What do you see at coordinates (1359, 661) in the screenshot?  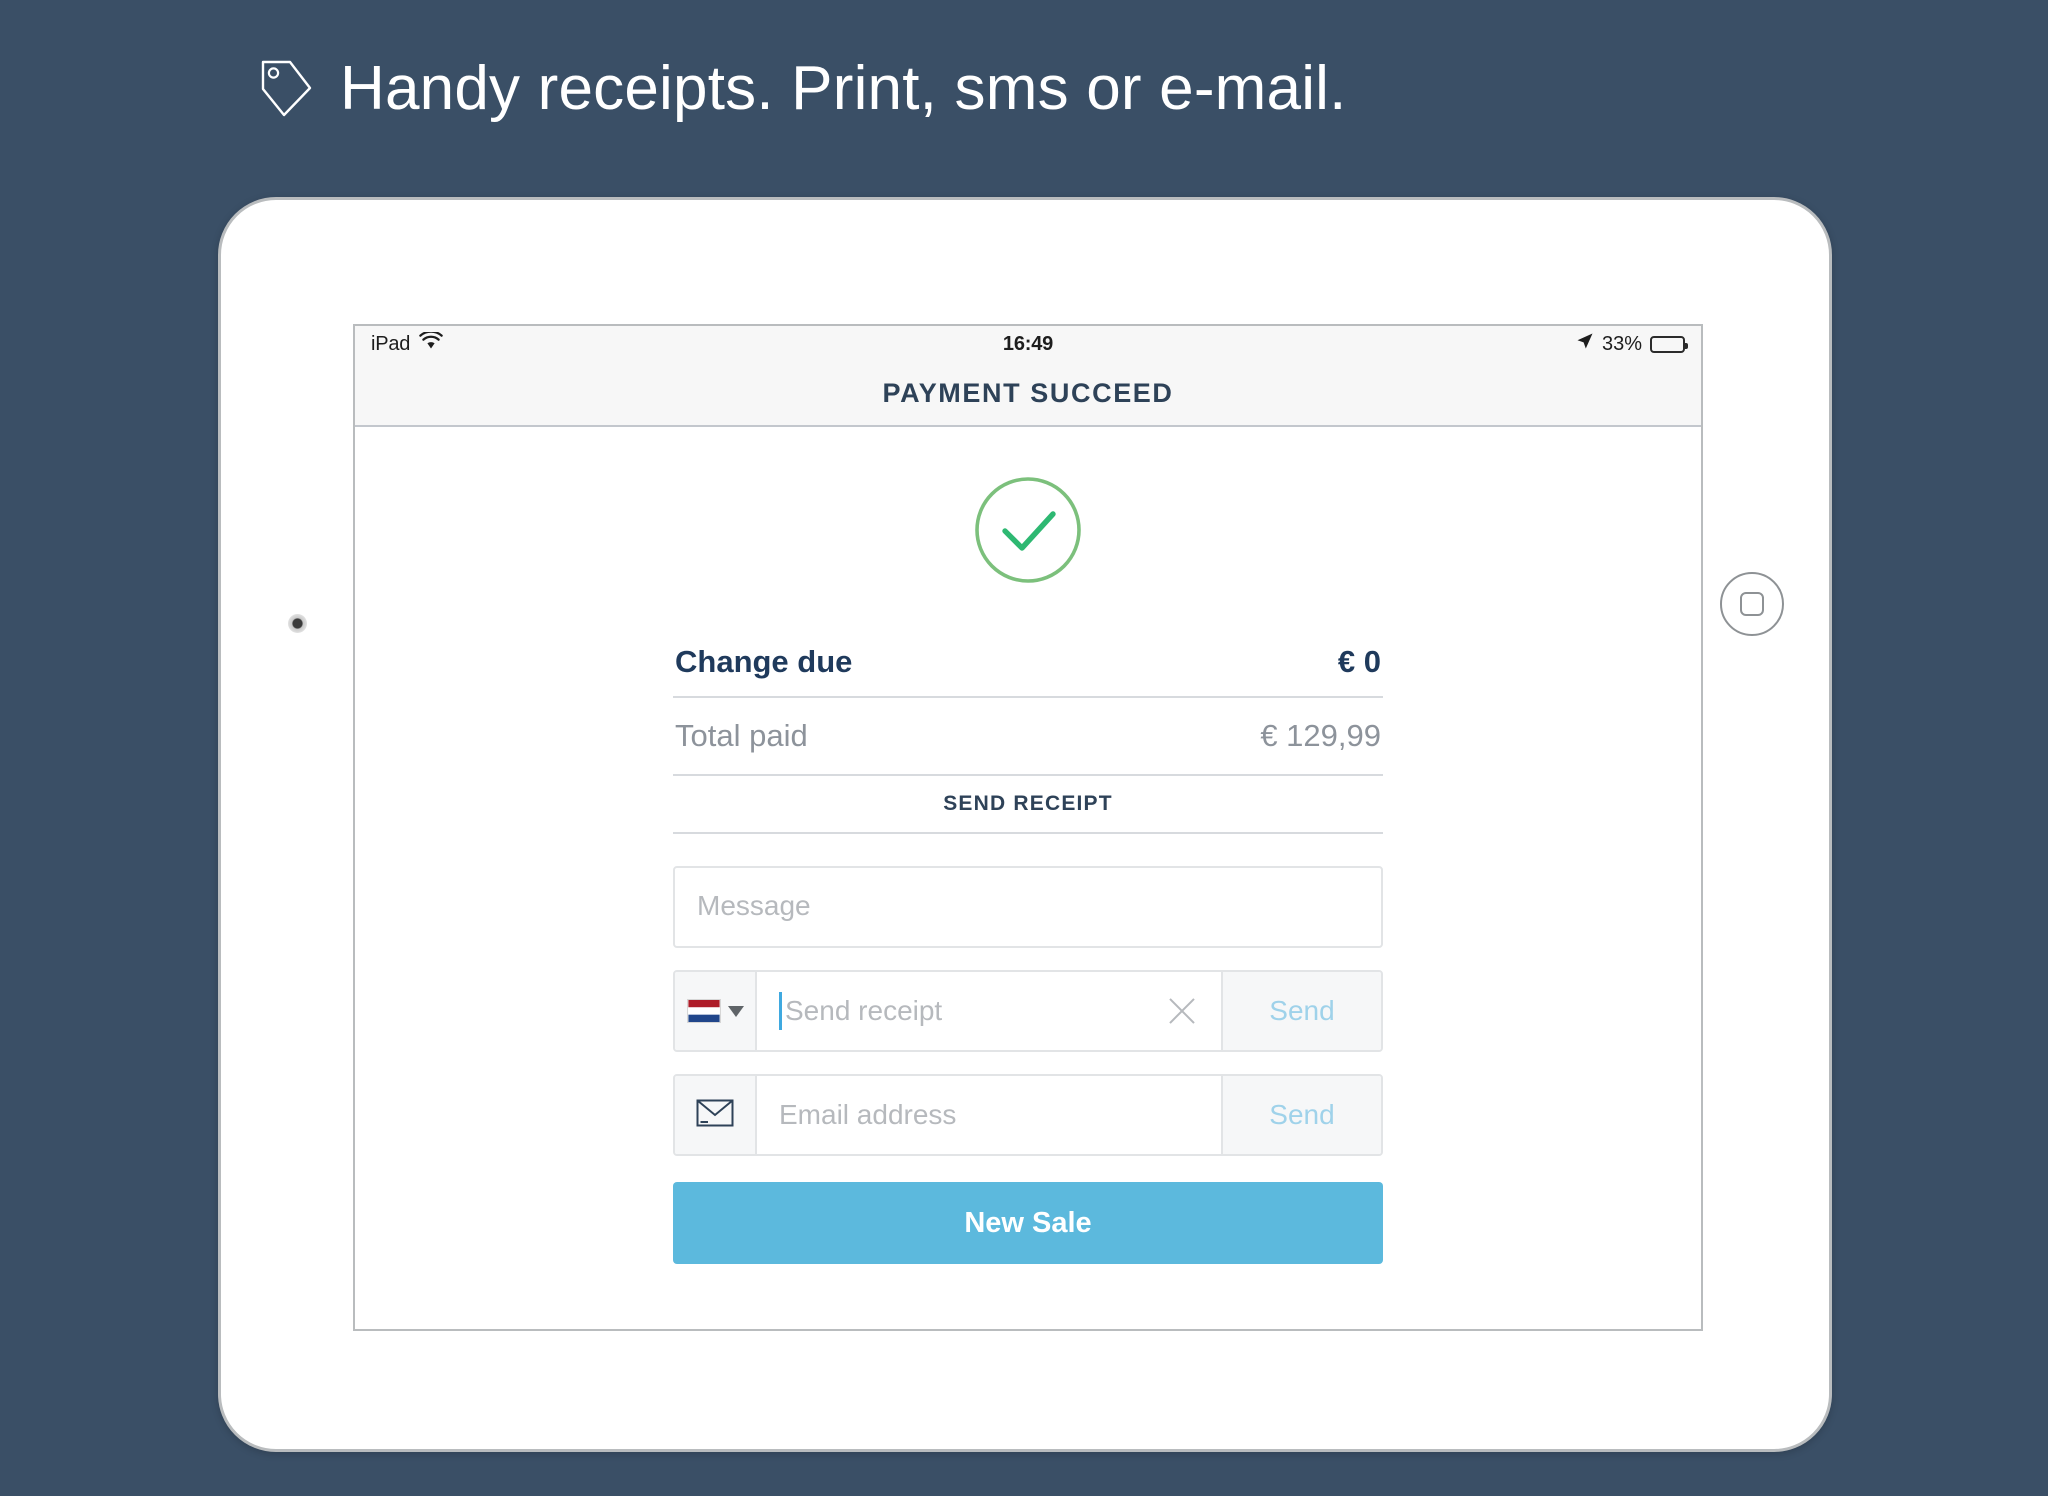 I see `change-due-value: € 0` at bounding box center [1359, 661].